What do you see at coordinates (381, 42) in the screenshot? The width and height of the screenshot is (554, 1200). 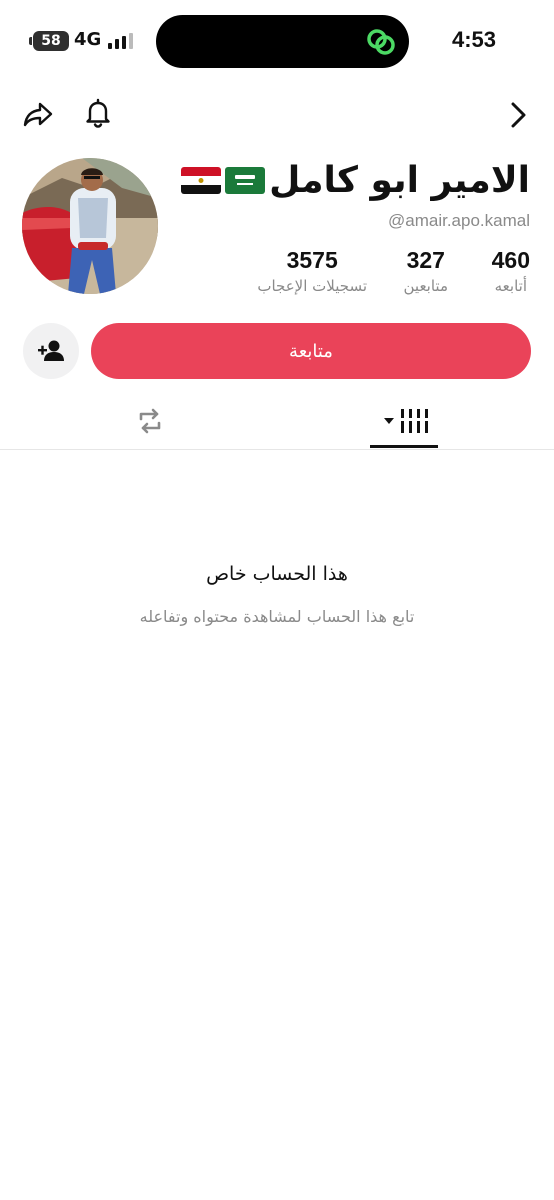 I see `link-chain-icon` at bounding box center [381, 42].